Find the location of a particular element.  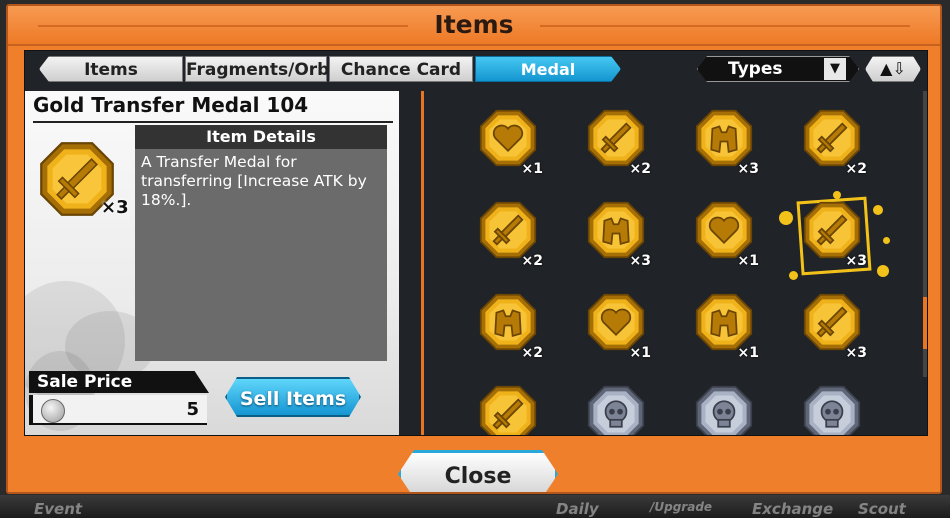

medal-item-3: ×3 is located at coordinates (724, 143).